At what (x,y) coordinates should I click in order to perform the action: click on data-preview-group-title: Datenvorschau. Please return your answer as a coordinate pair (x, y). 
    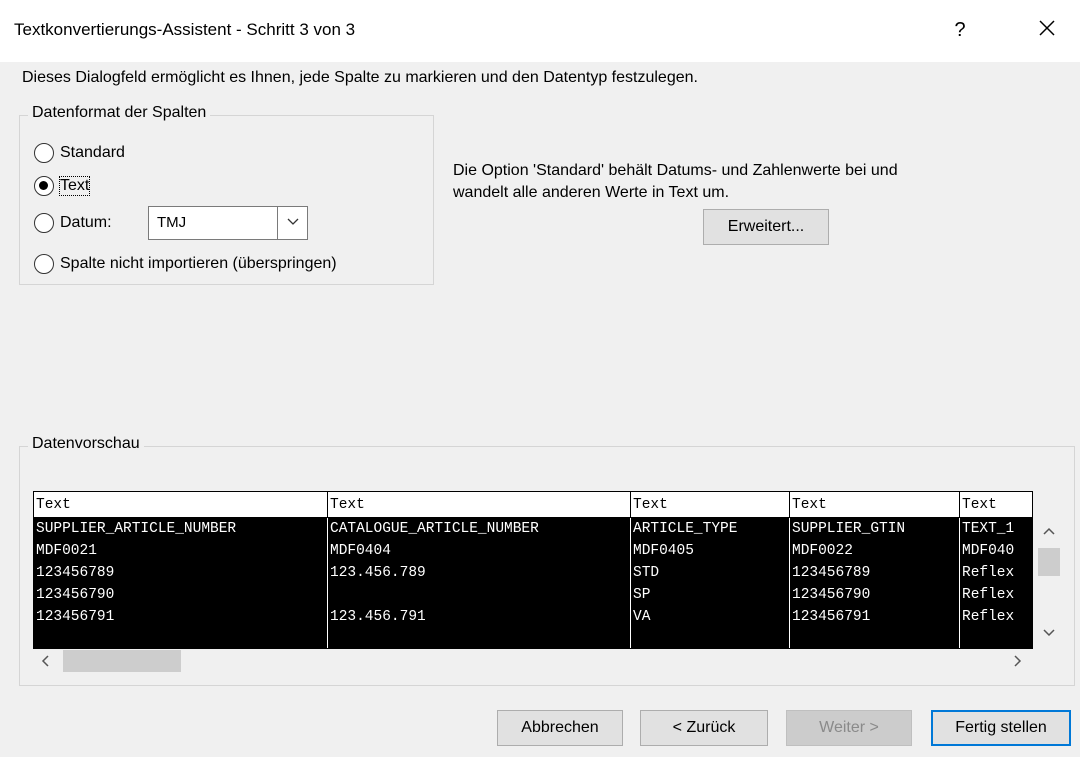
    Looking at the image, I should click on (86, 444).